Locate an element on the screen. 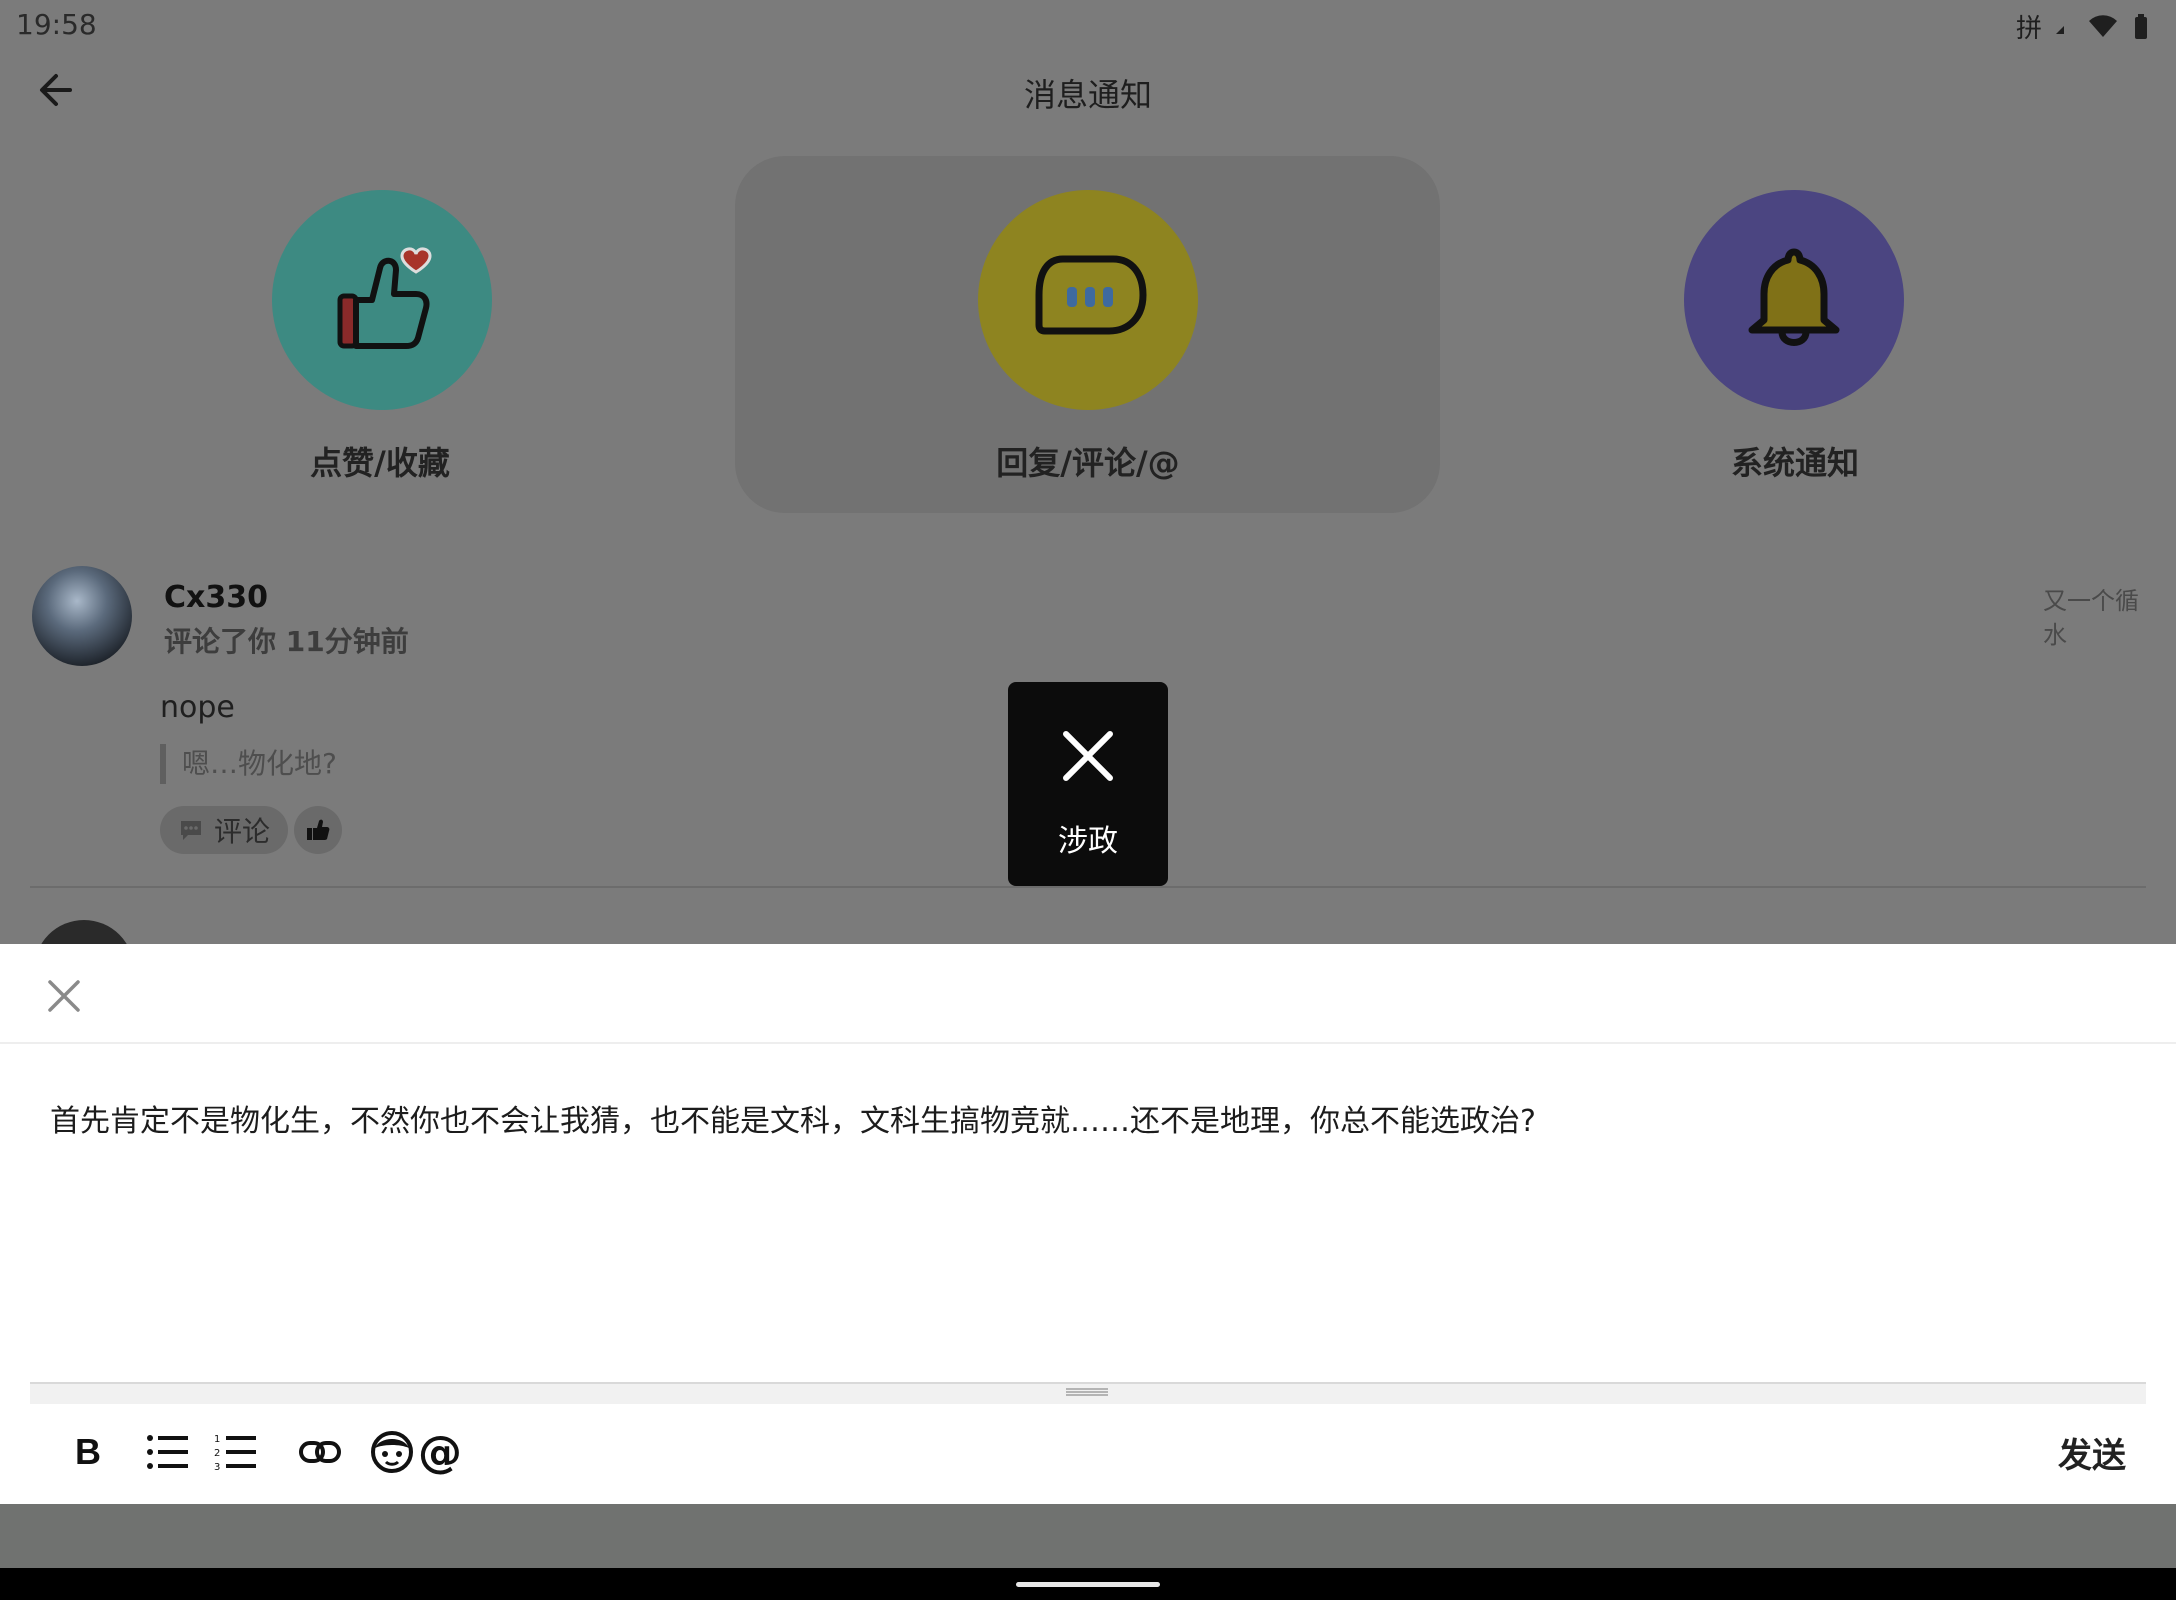  tab-likes-label: 点赞/收藏 is located at coordinates (380, 463).